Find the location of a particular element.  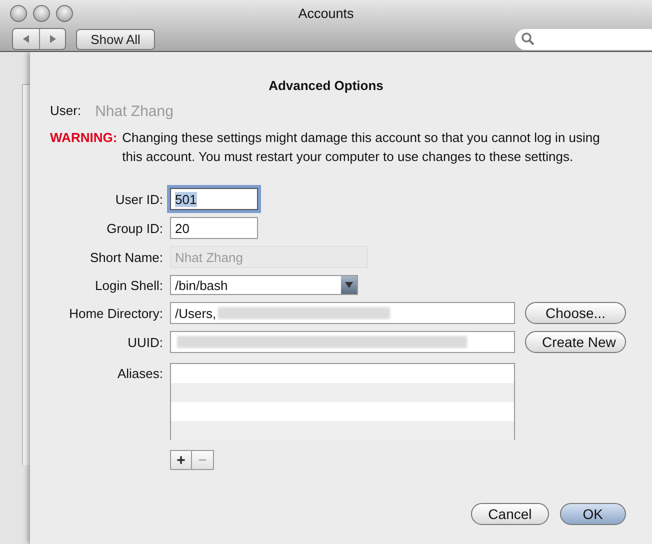

text-field: /Users, is located at coordinates (342, 313).